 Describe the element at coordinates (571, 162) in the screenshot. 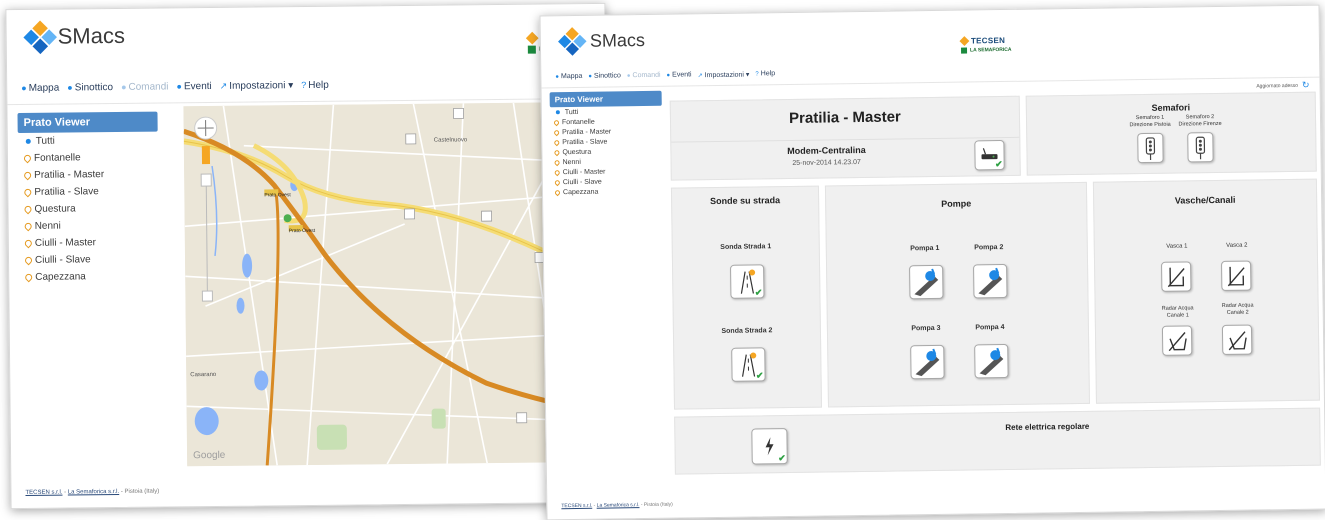

I see `sidebar-item-label: Nenni` at that location.